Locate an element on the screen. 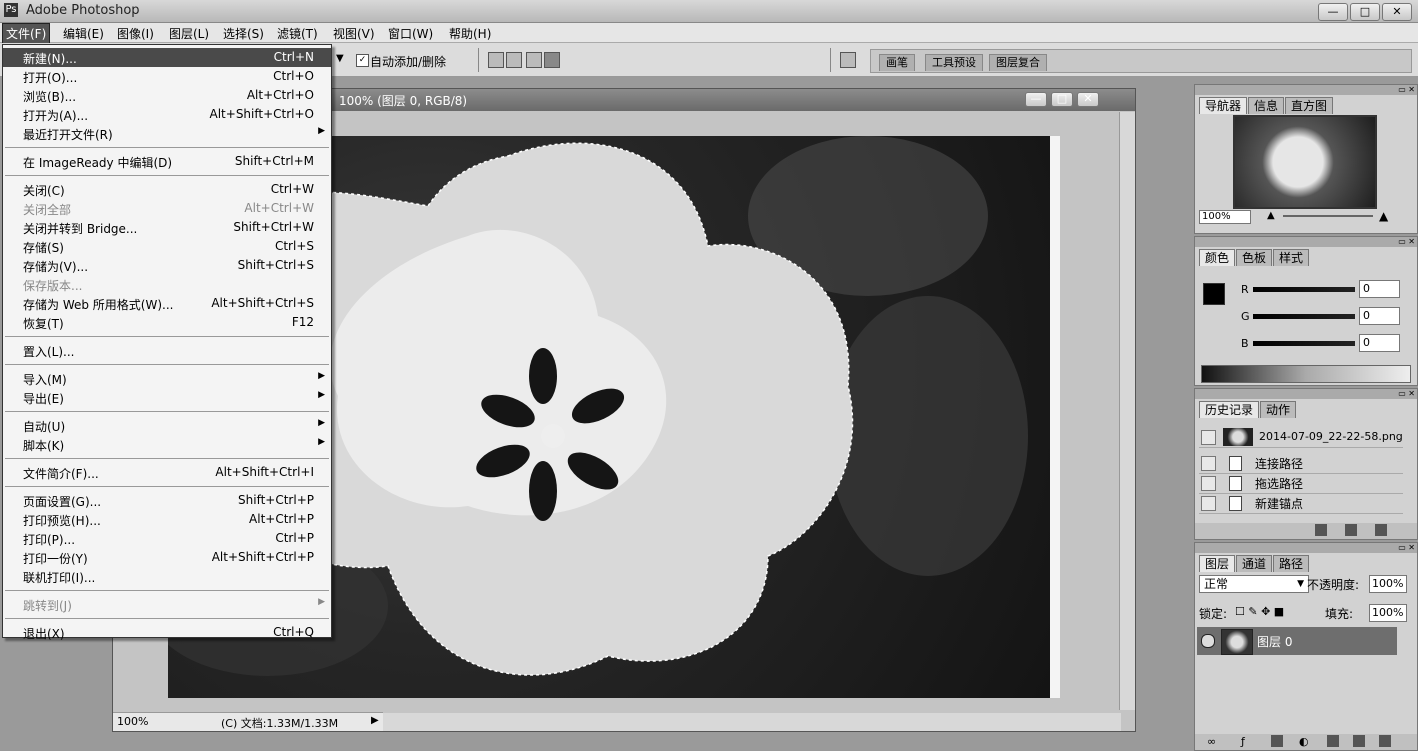 Image resolution: width=1418 pixels, height=751 pixels. file-menu-item: 存储为(V)... Shift+Ctrl+S is located at coordinates (167, 265).